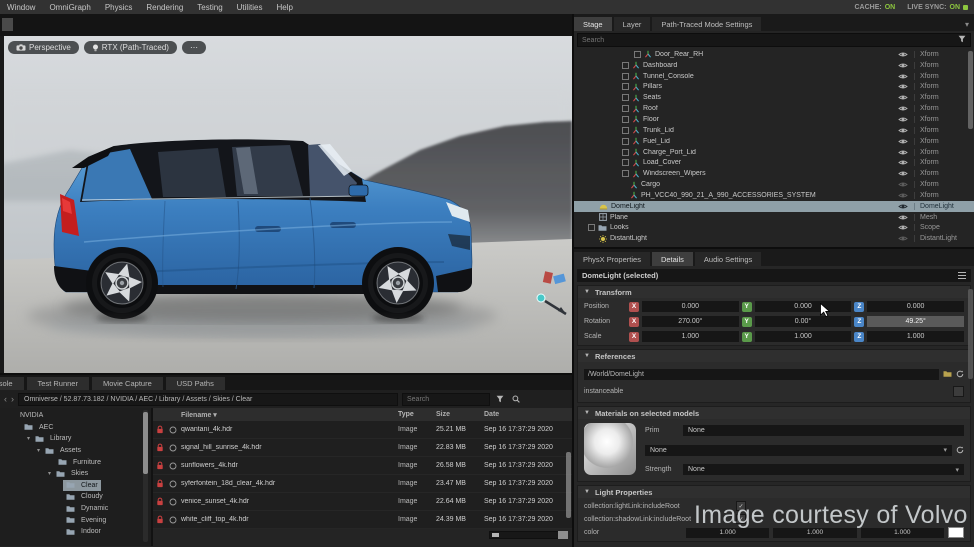  What do you see at coordinates (774, 173) in the screenshot?
I see `stage-row-windscreen-wipers: Windscreen_Wipers Xform` at bounding box center [774, 173].